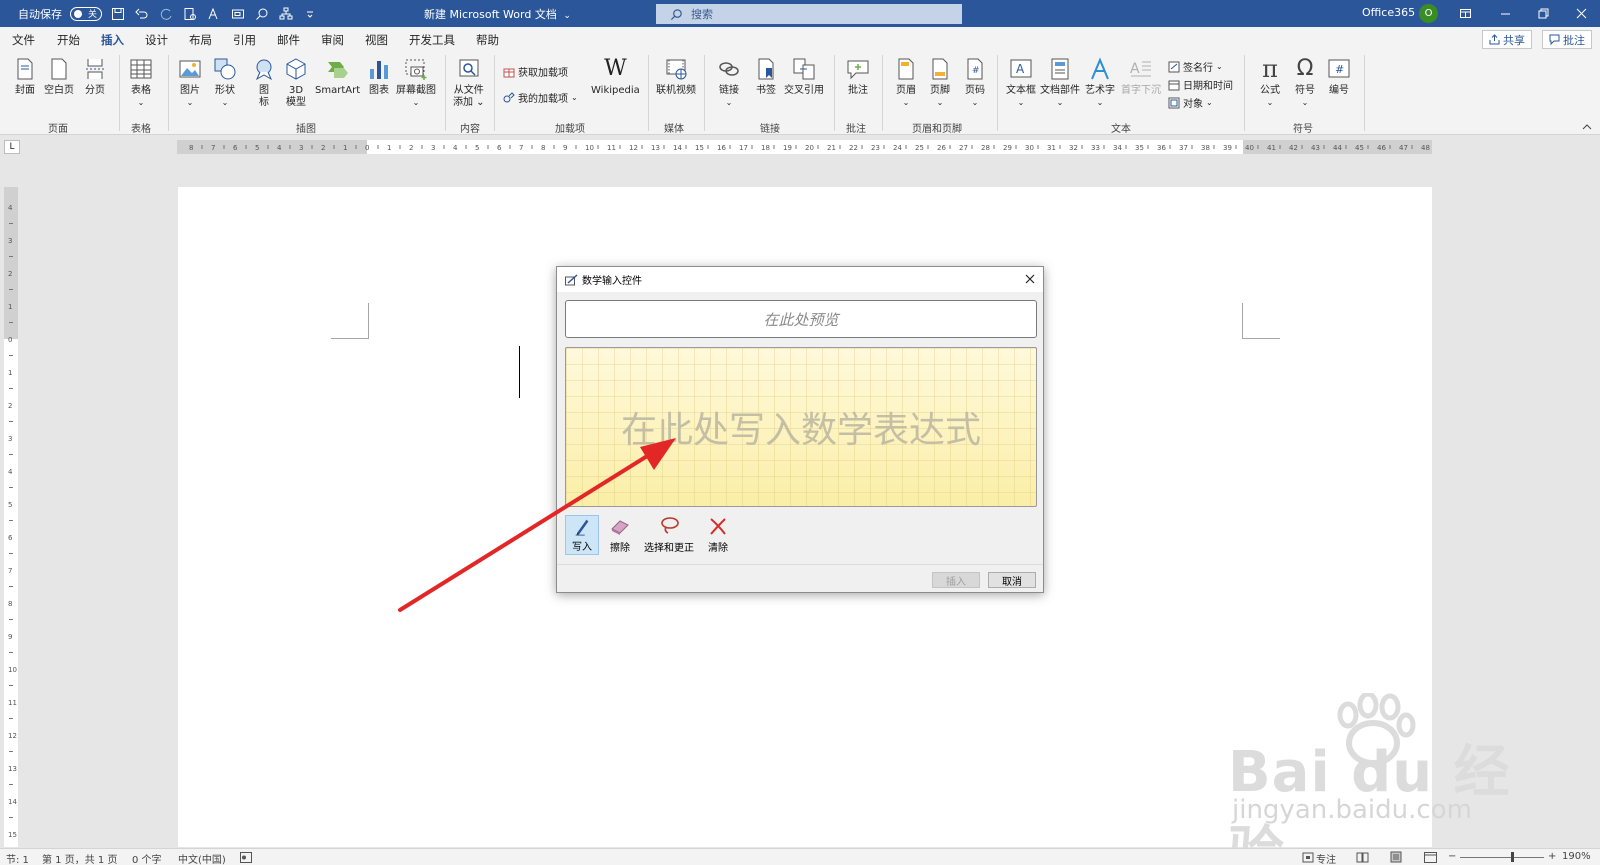 The image size is (1600, 865). I want to click on wikipedia-button: W Wikipedia, so click(615, 76).